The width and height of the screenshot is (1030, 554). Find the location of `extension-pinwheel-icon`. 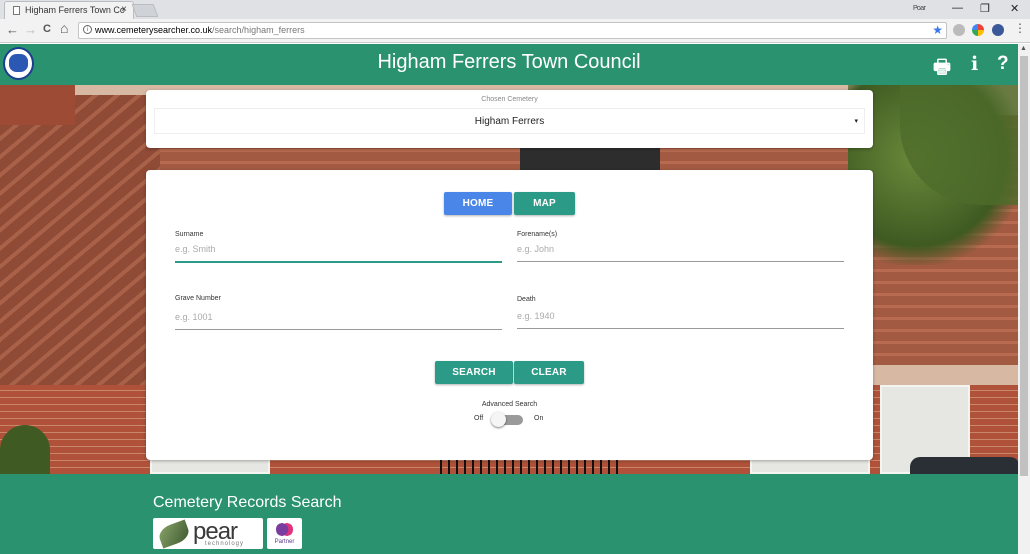

extension-pinwheel-icon is located at coordinates (978, 30).